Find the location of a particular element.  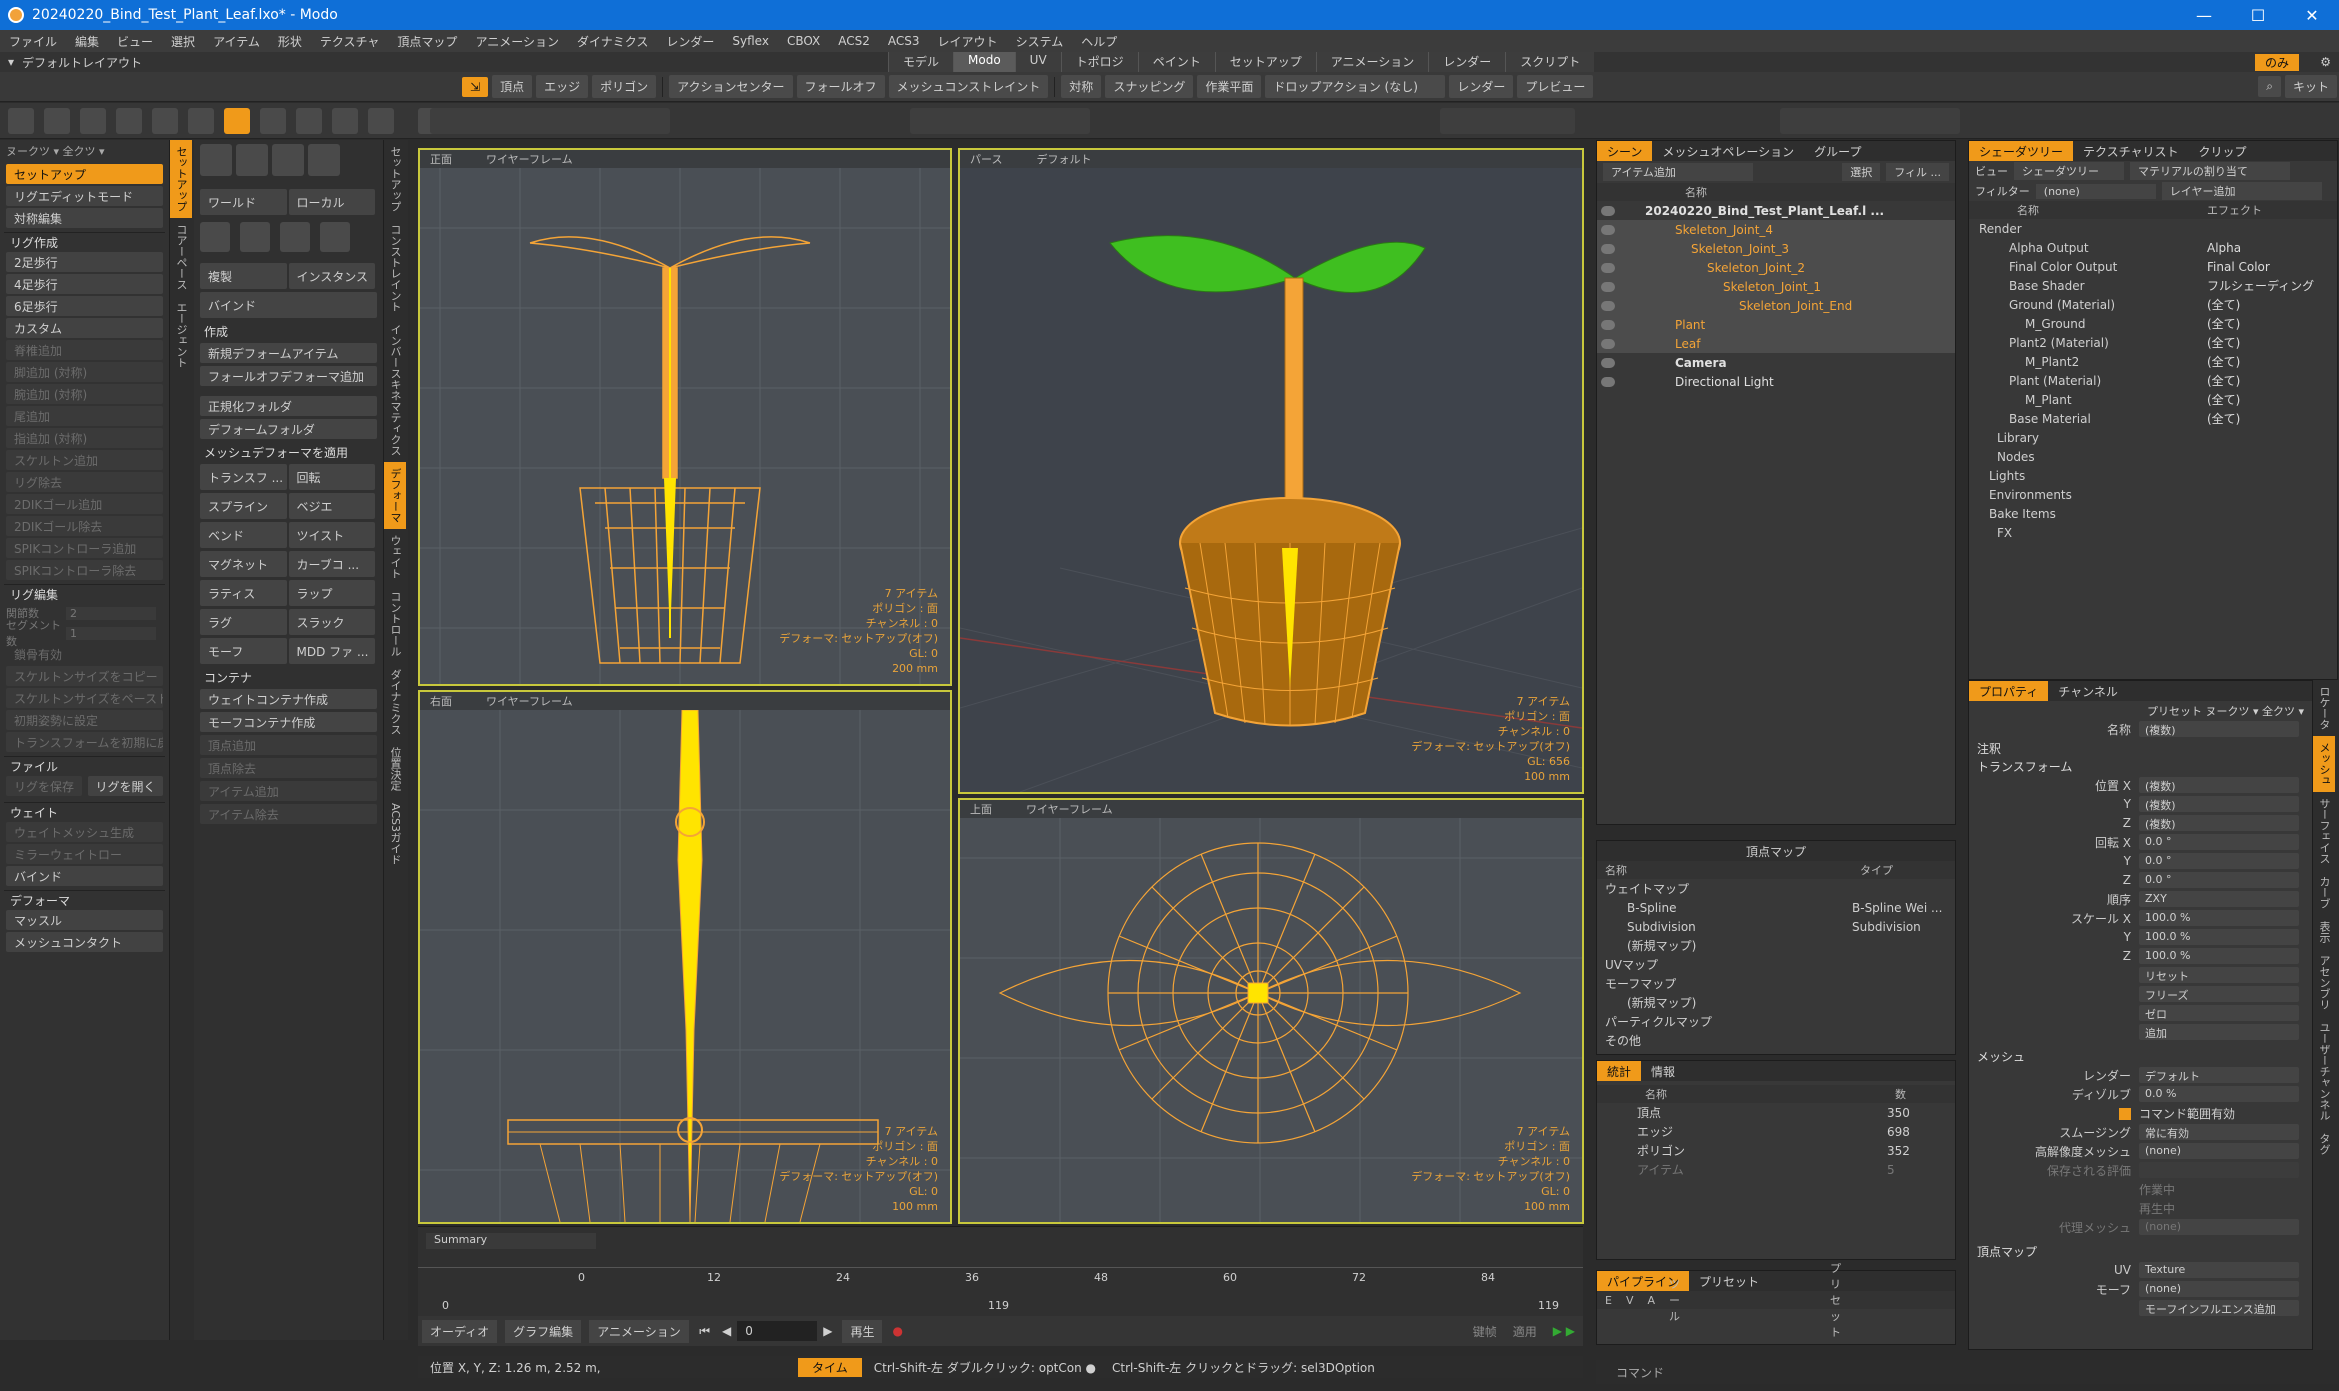

working-checkbox: 作業中 is located at coordinates (2157, 1189).